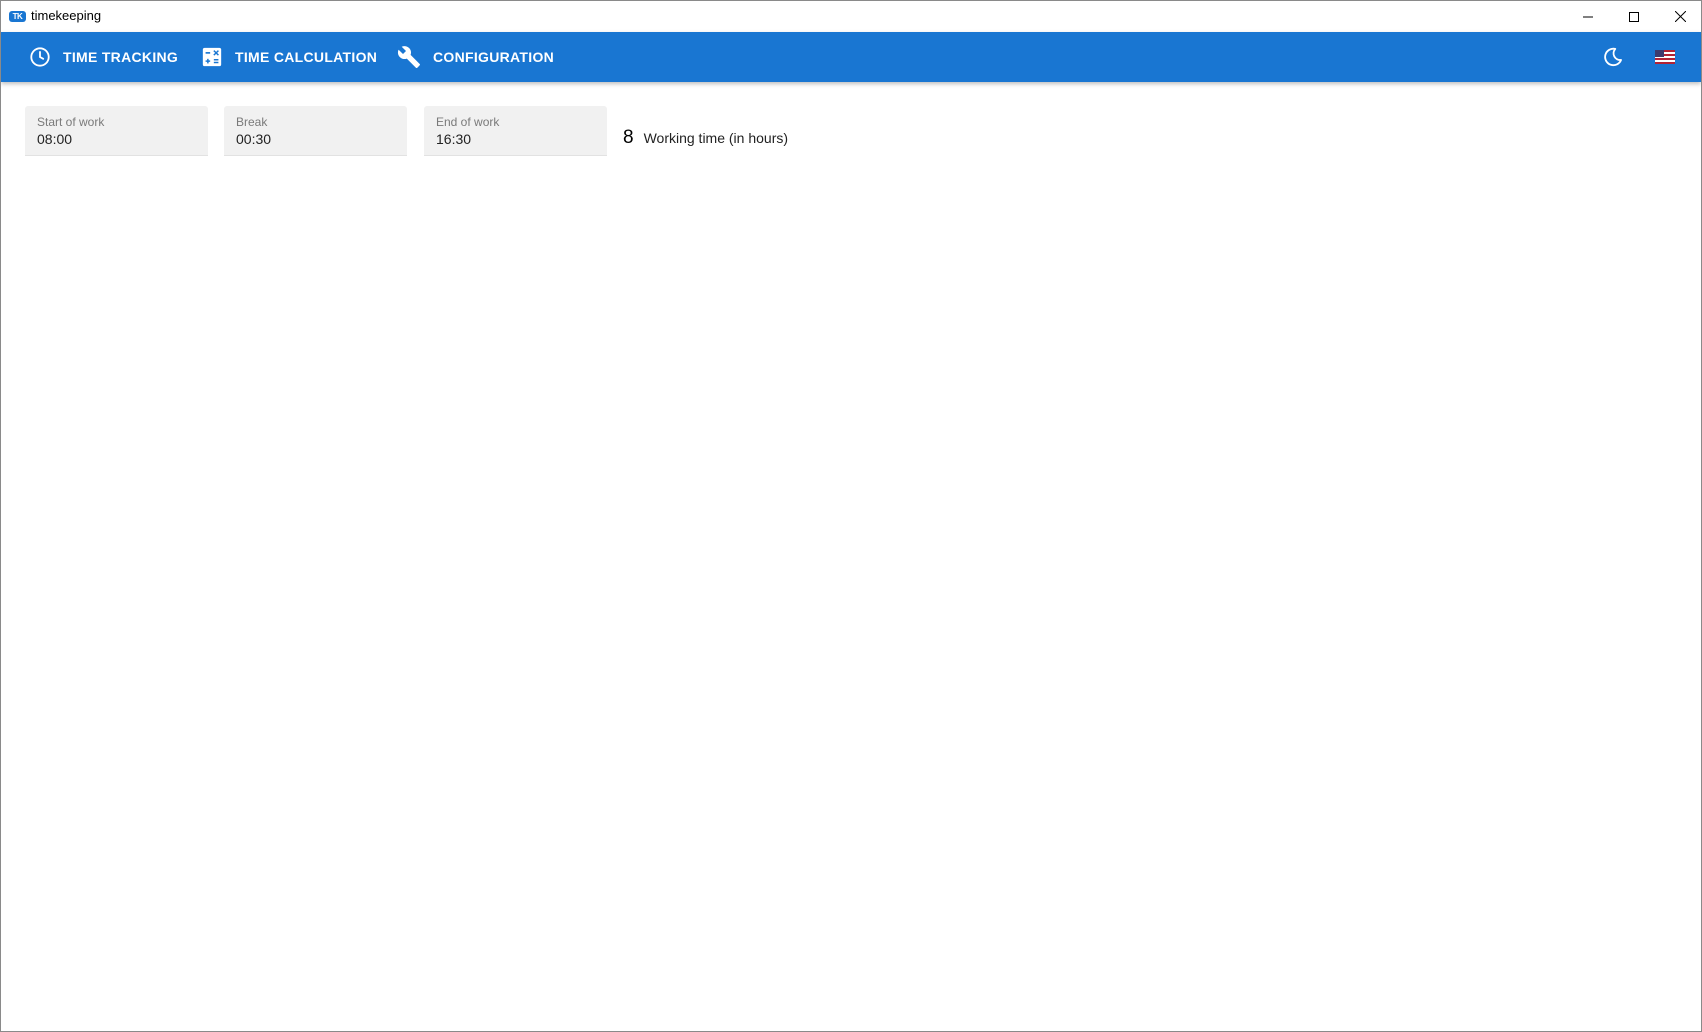  I want to click on app-logo-icon: TK, so click(17, 16).